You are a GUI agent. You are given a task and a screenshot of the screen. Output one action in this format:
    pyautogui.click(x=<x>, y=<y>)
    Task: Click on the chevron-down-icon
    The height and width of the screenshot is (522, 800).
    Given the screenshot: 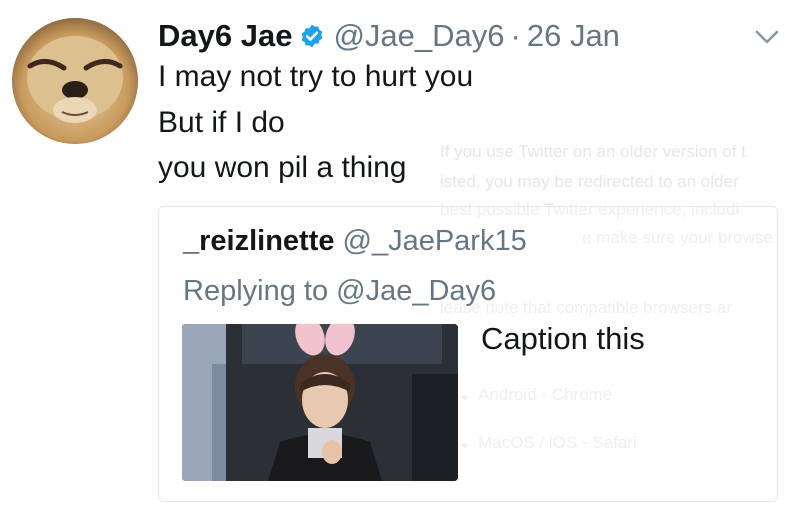 What is the action you would take?
    pyautogui.click(x=767, y=37)
    